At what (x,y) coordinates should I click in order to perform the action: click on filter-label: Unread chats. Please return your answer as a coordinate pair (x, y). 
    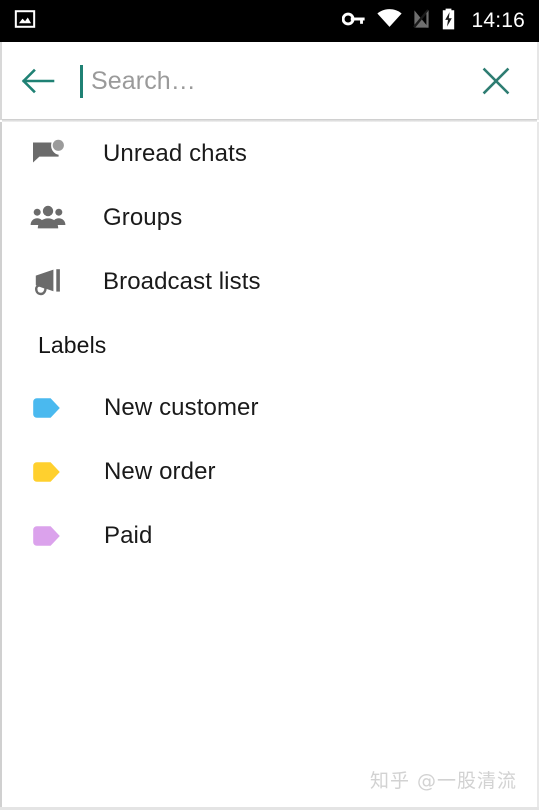
    Looking at the image, I should click on (175, 153).